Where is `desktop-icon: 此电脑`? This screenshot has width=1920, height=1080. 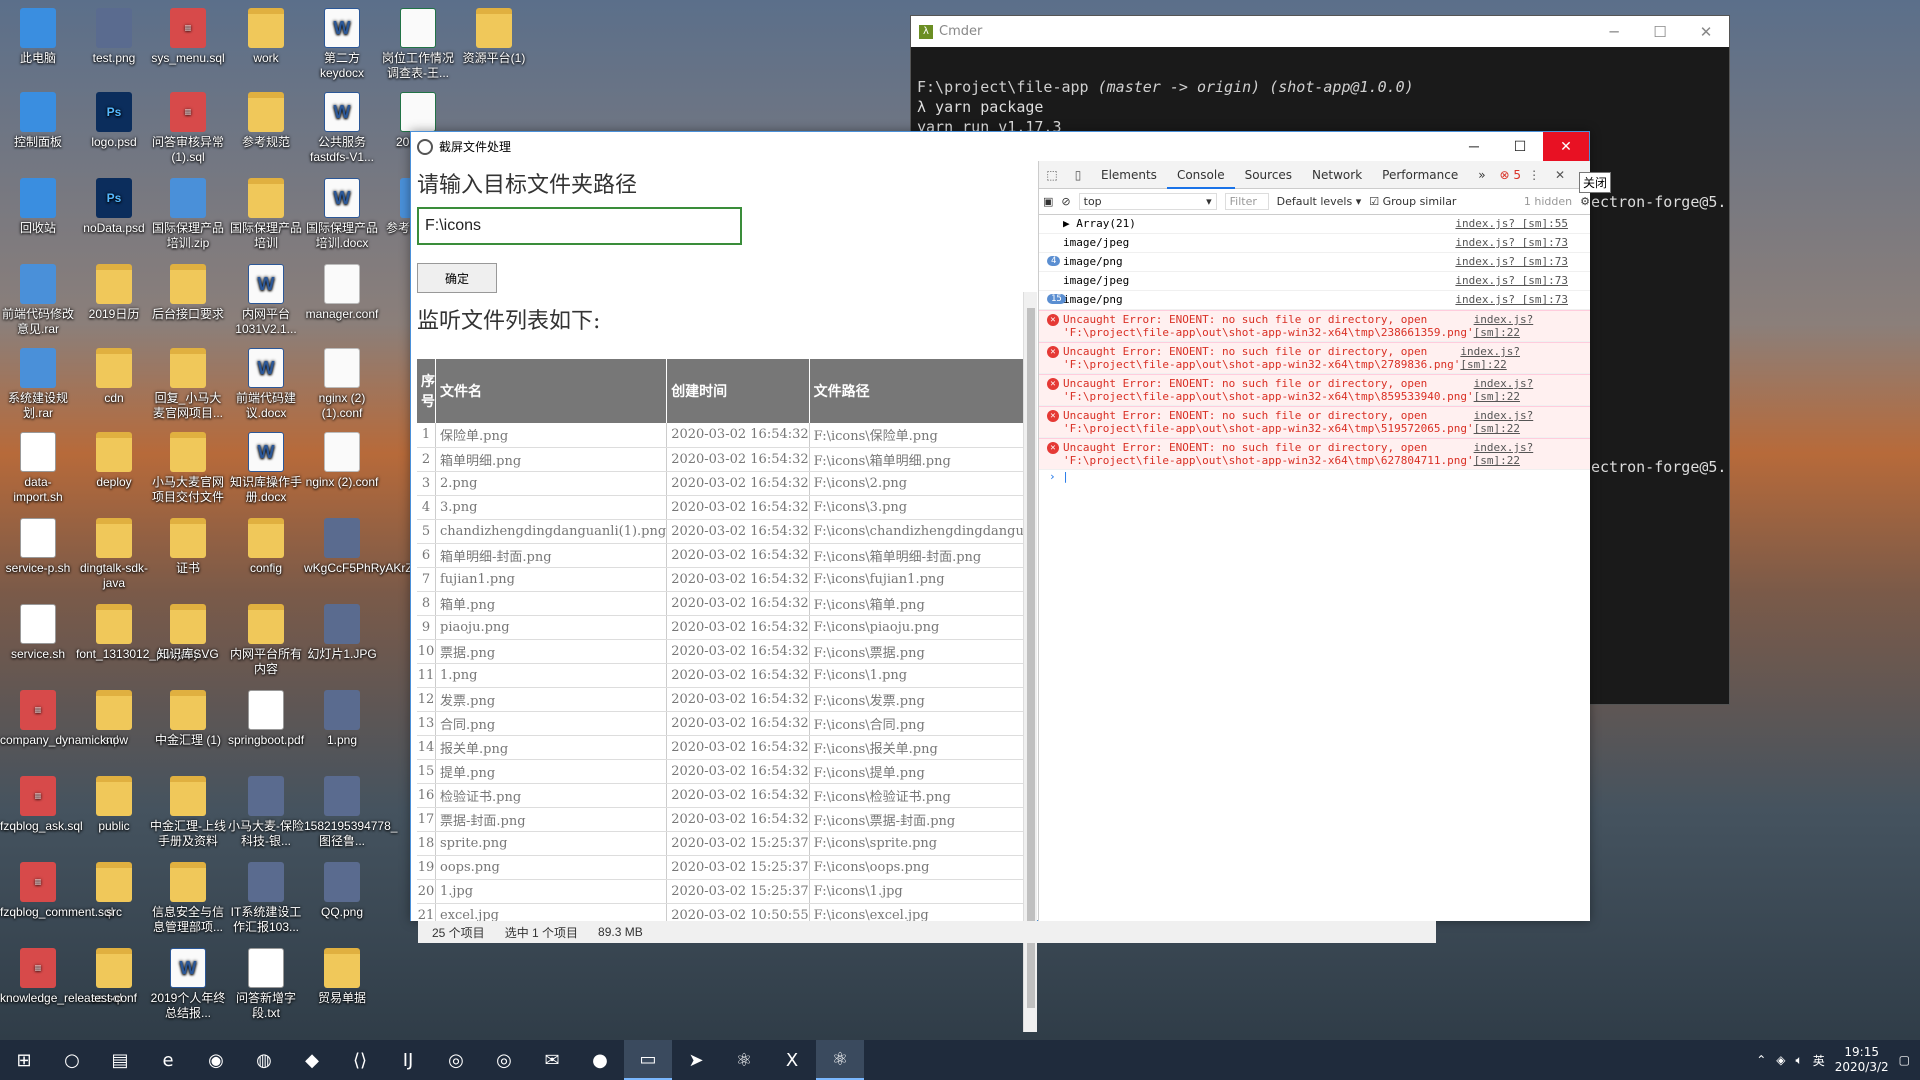 desktop-icon: 此电脑 is located at coordinates (38, 37).